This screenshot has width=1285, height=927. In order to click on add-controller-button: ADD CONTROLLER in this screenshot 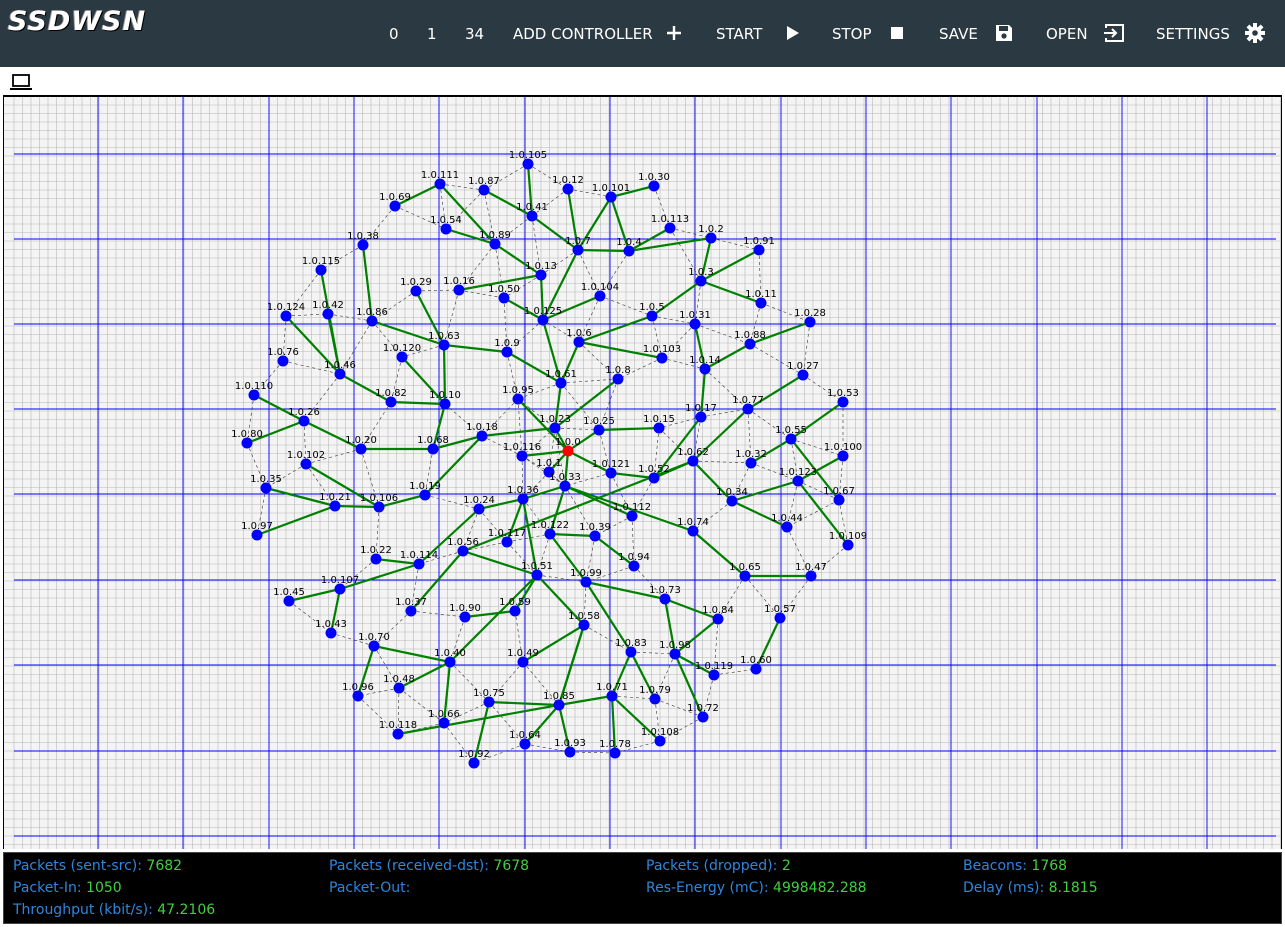, I will do `click(583, 34)`.